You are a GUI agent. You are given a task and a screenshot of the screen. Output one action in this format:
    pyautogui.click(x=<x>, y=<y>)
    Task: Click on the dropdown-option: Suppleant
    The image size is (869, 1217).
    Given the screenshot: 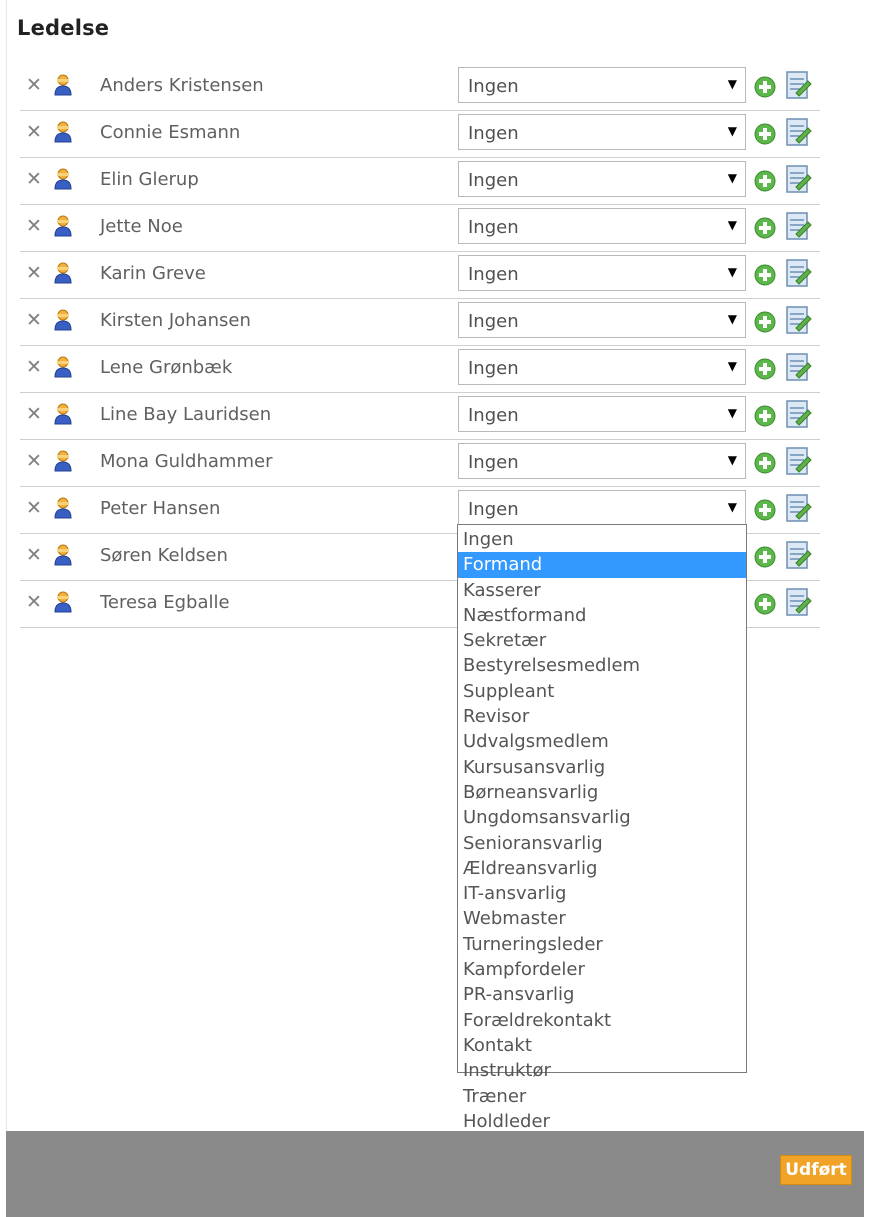 What is the action you would take?
    pyautogui.click(x=602, y=691)
    